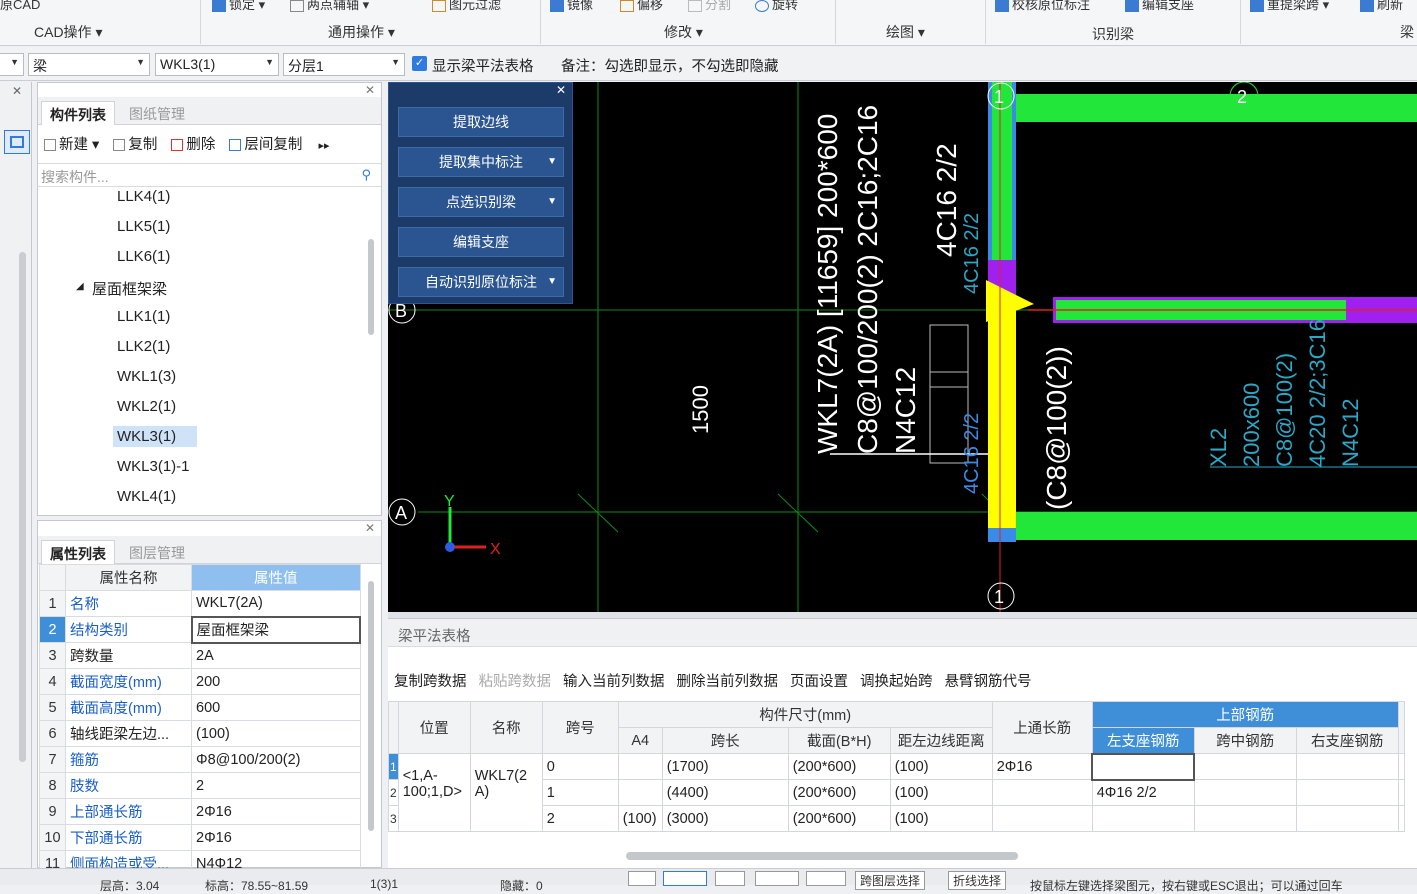 Image resolution: width=1417 pixels, height=894 pixels. Describe the element at coordinates (1159, 6) in the screenshot. I see `ribbon-item-edit-support: 编辑支座` at that location.